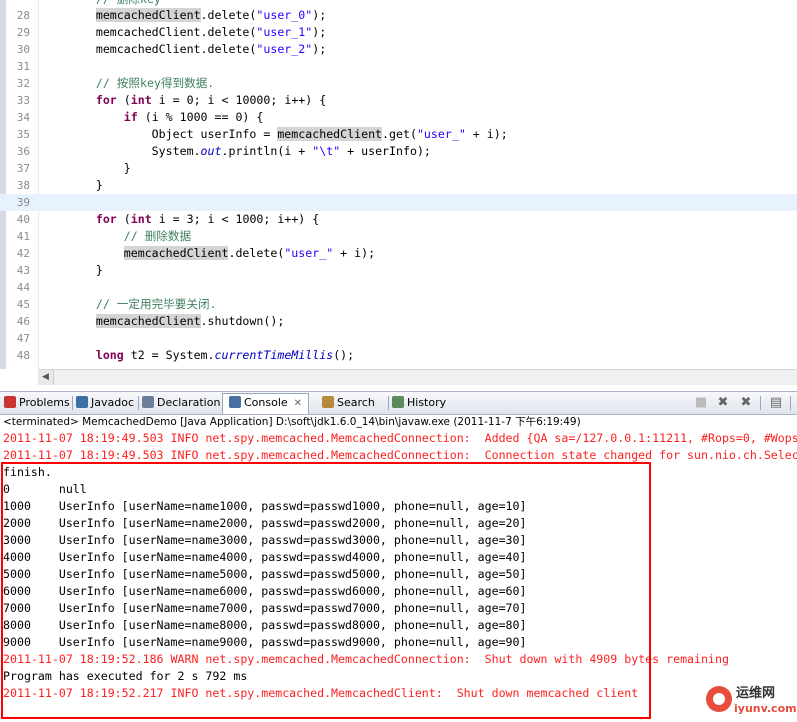 The width and height of the screenshot is (797, 722). I want to click on line-number: 37, so click(23, 168).